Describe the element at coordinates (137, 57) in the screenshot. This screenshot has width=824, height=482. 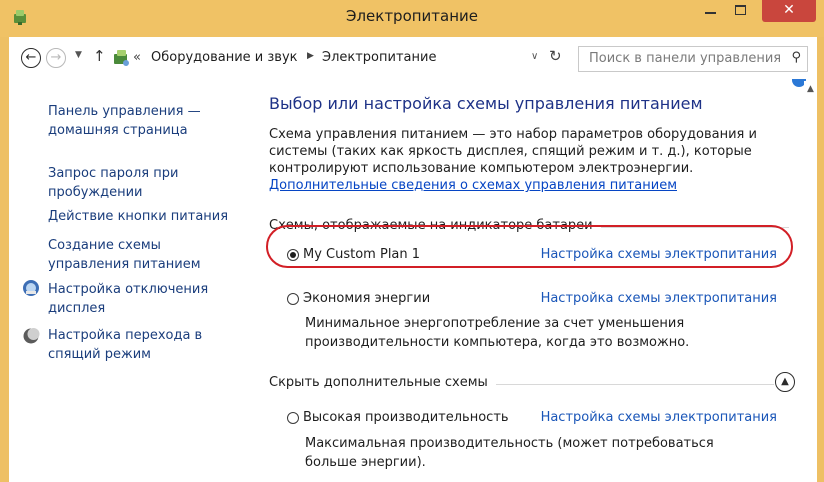
I see `breadcrumb-overflow: «` at that location.